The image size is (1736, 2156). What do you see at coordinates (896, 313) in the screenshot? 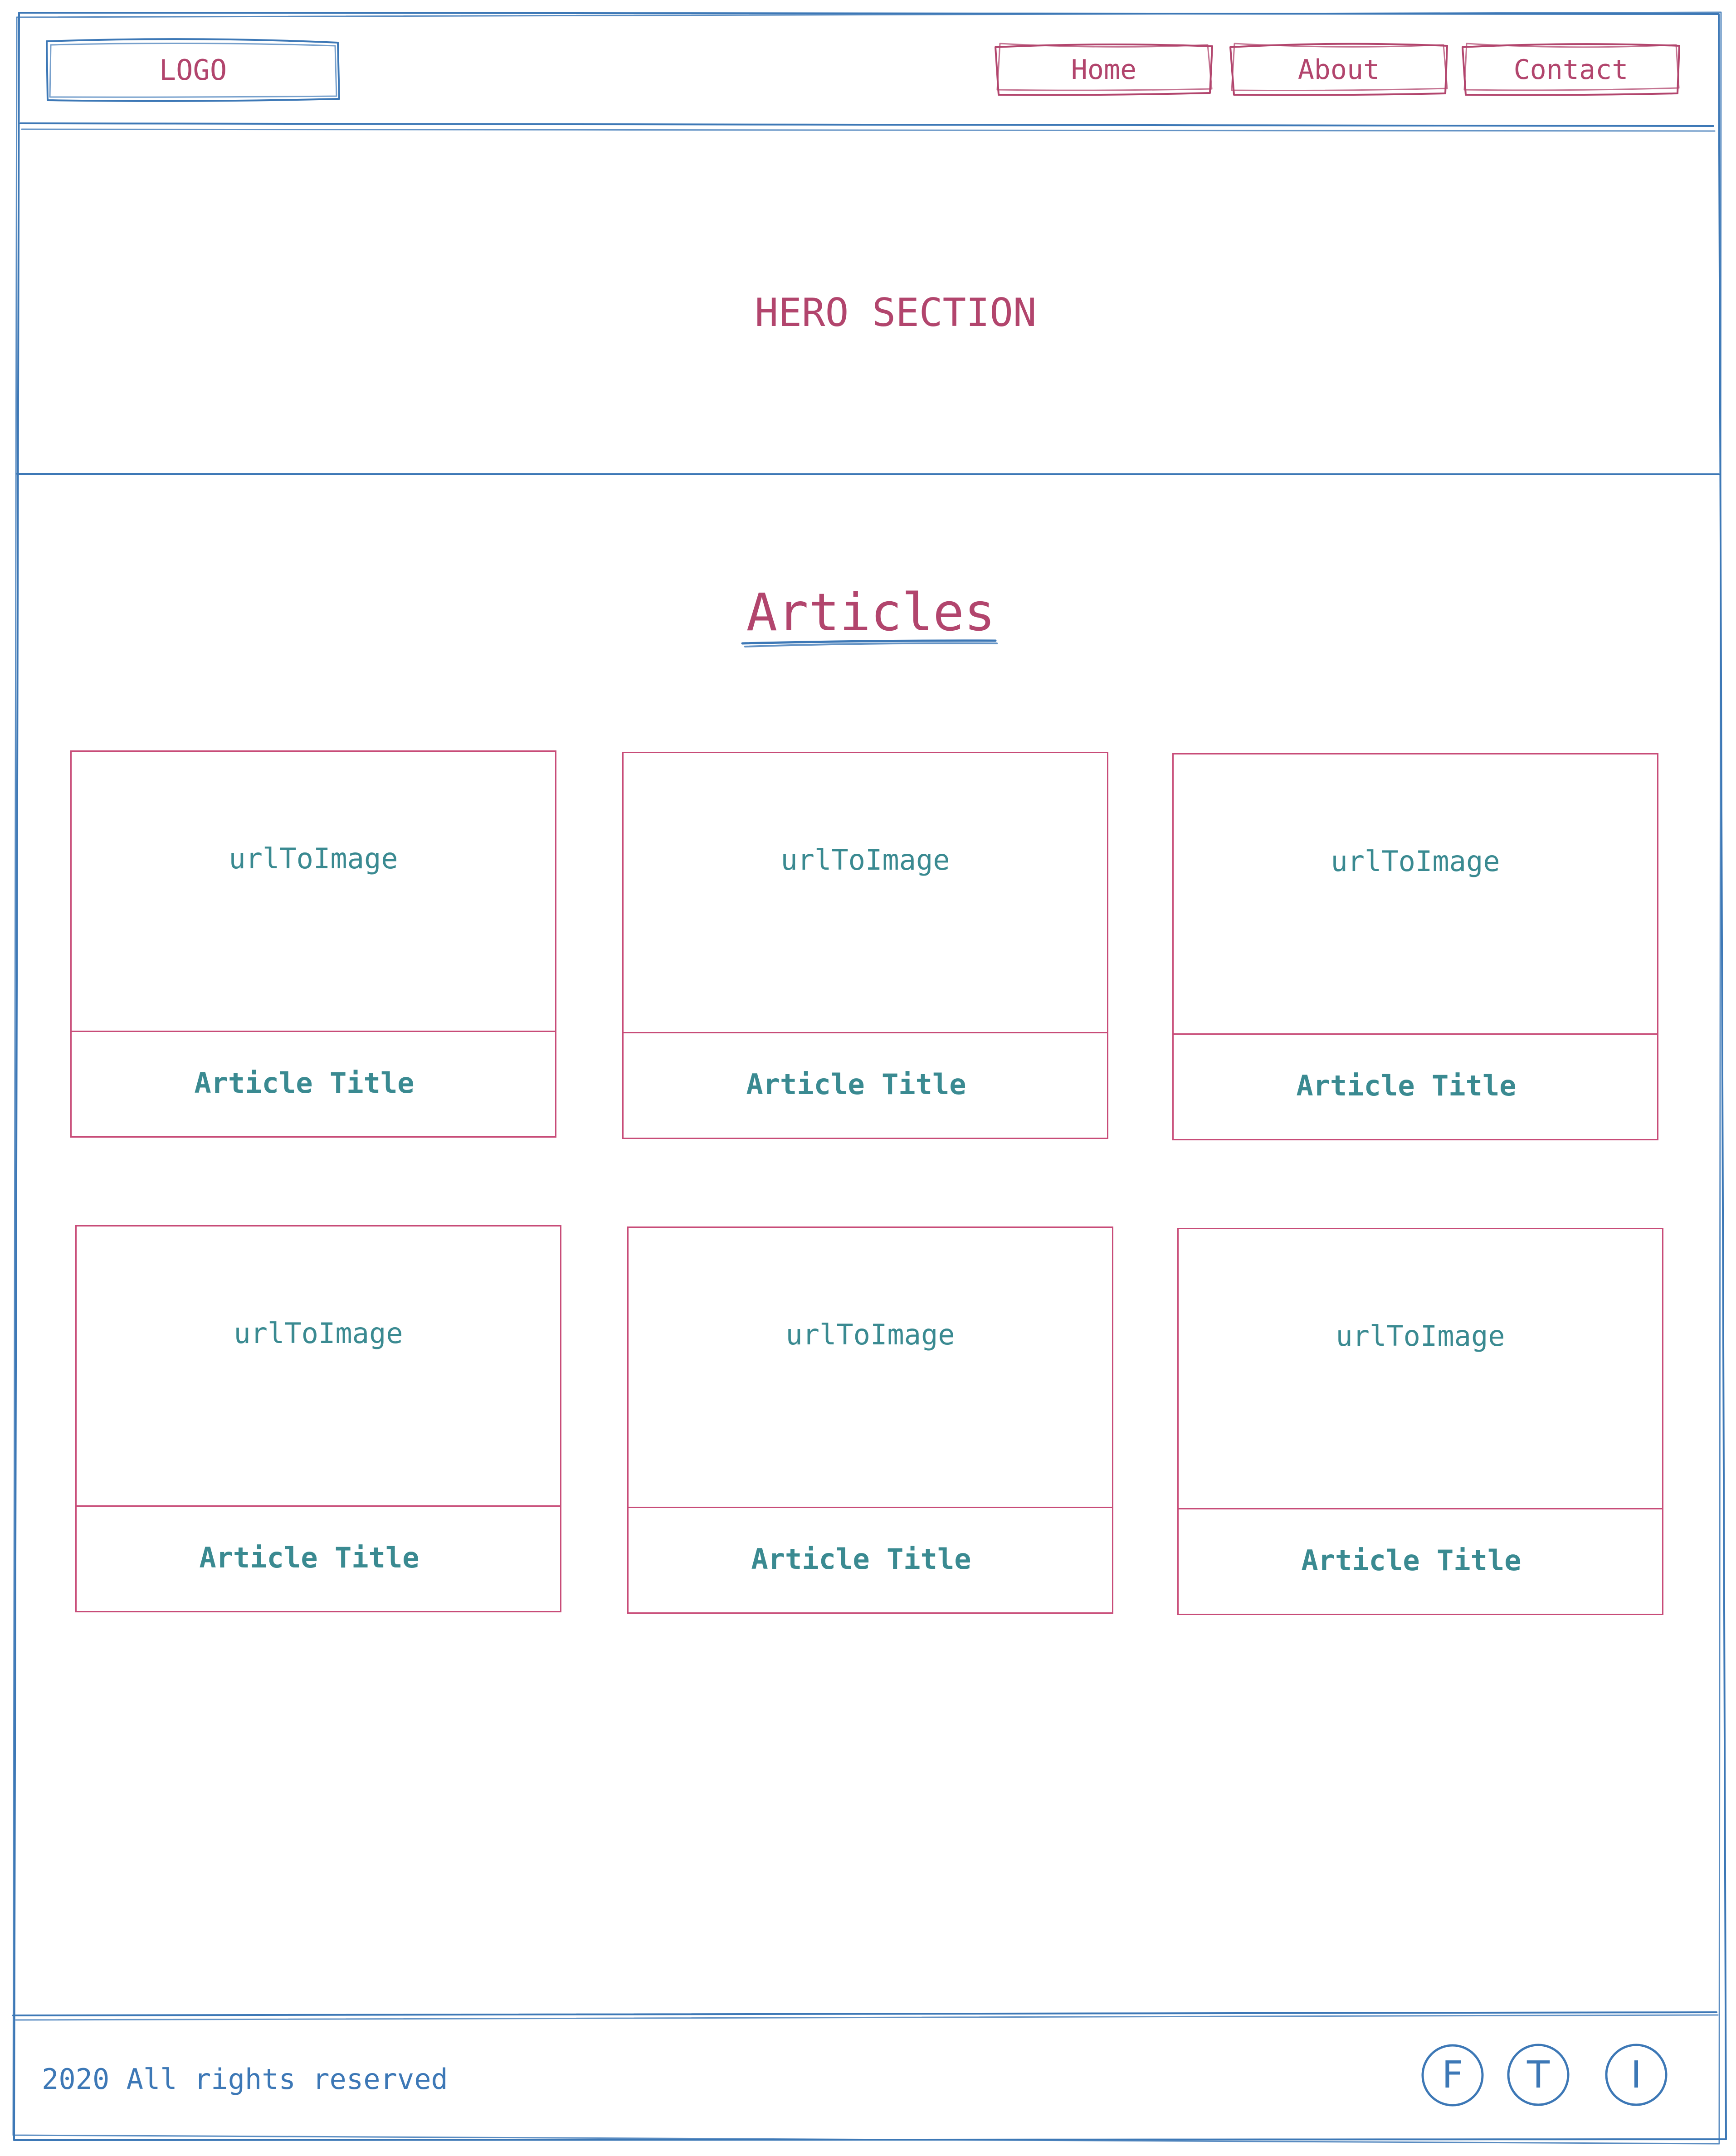
I see `hero-title: HERO SECTION` at bounding box center [896, 313].